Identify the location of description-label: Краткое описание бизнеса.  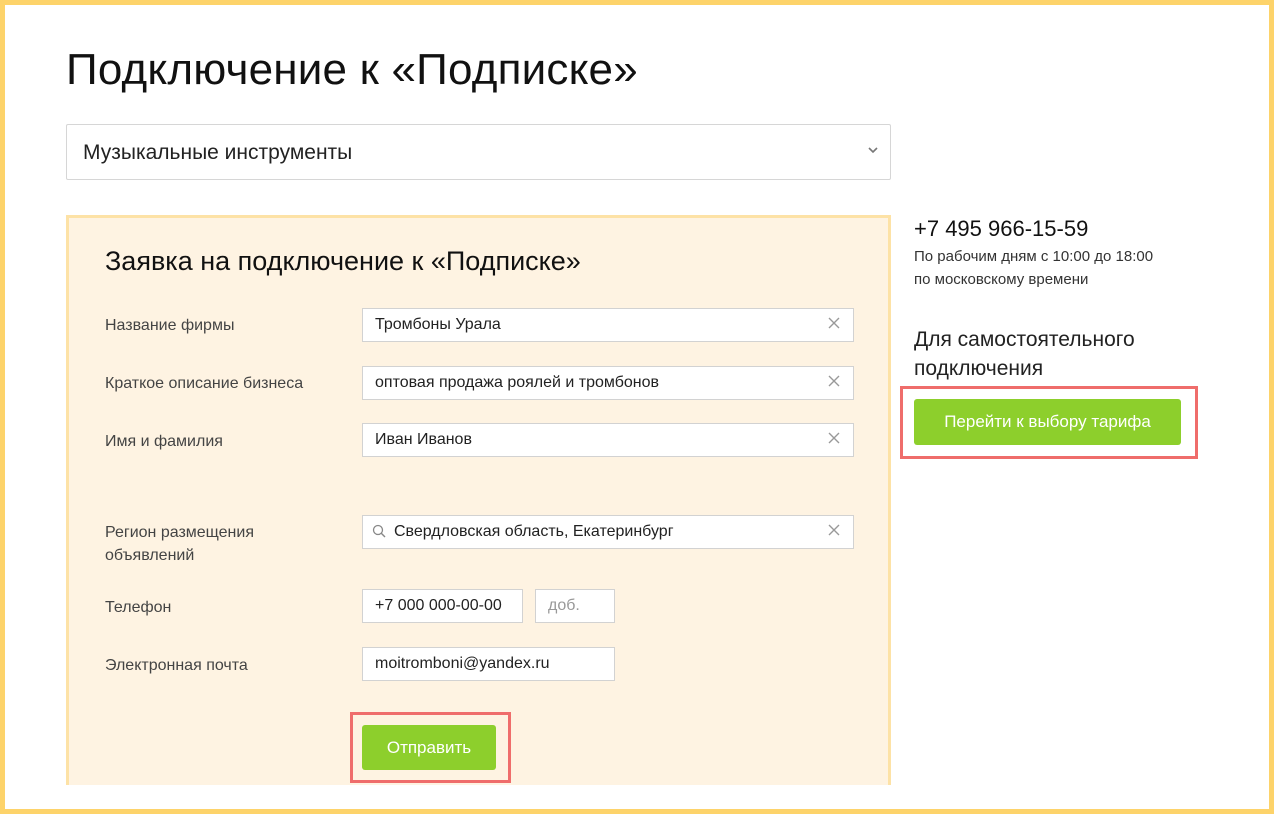
(204, 383).